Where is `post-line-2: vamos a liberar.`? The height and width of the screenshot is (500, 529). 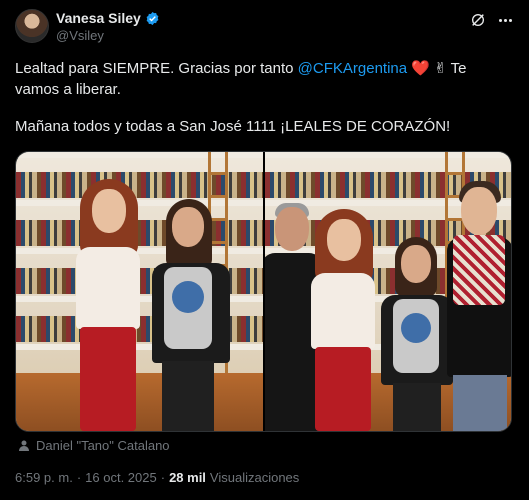 post-line-2: vamos a liberar. is located at coordinates (68, 89).